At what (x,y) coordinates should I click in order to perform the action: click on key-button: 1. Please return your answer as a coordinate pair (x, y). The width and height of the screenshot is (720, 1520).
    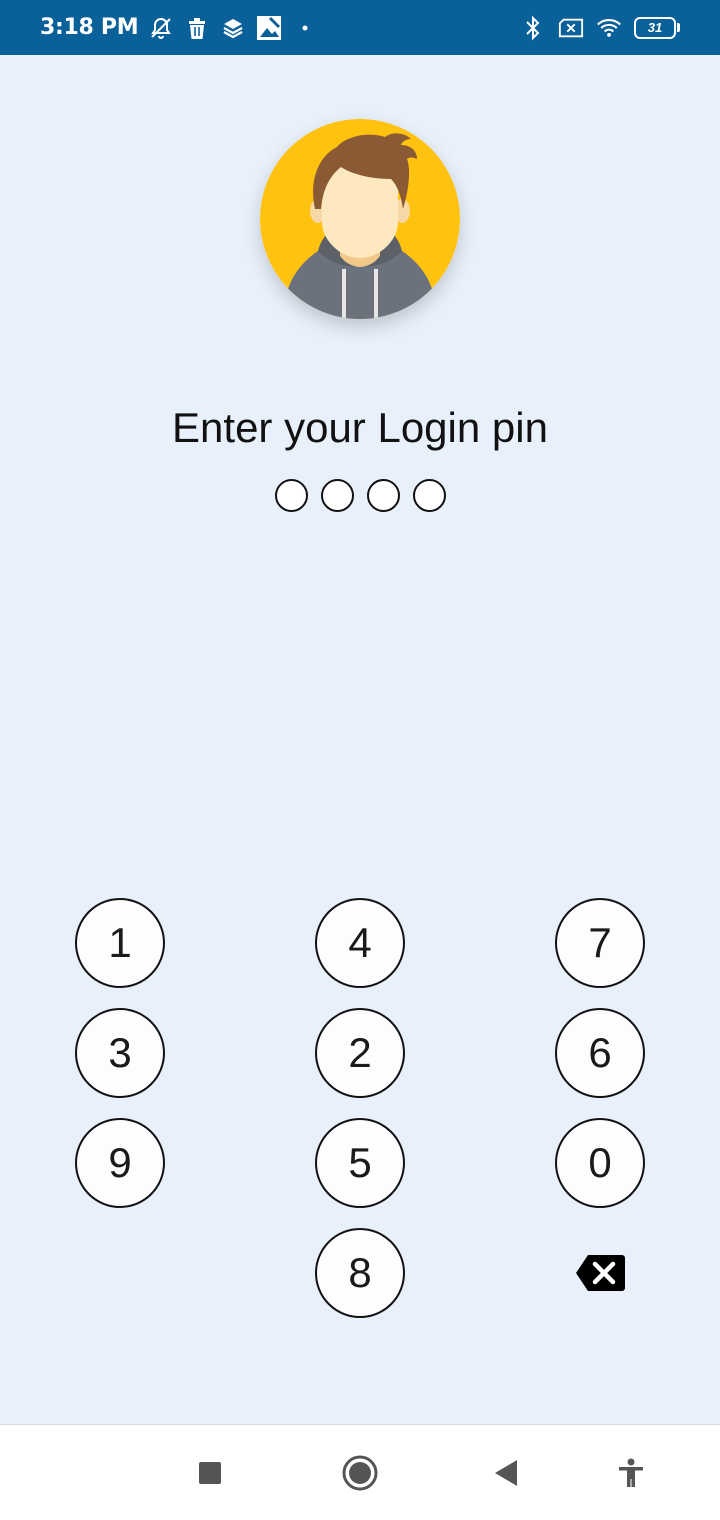
    Looking at the image, I should click on (120, 943).